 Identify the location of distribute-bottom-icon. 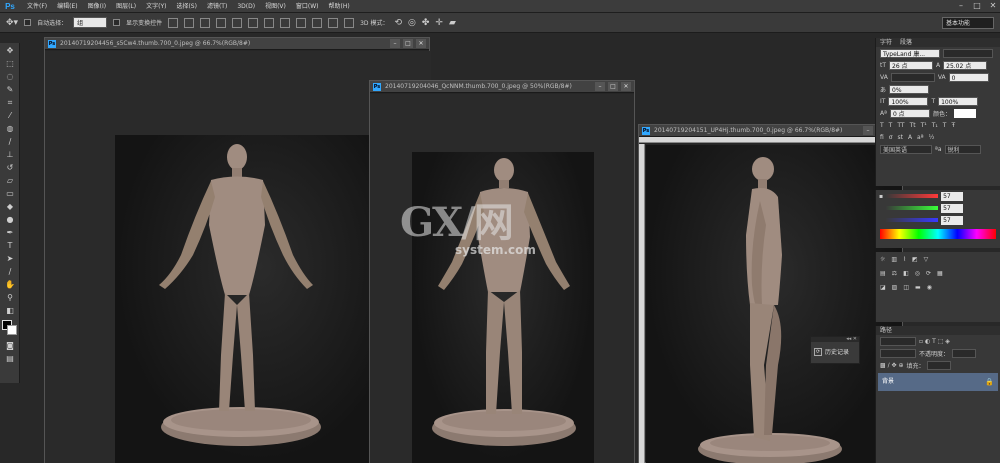
(301, 22).